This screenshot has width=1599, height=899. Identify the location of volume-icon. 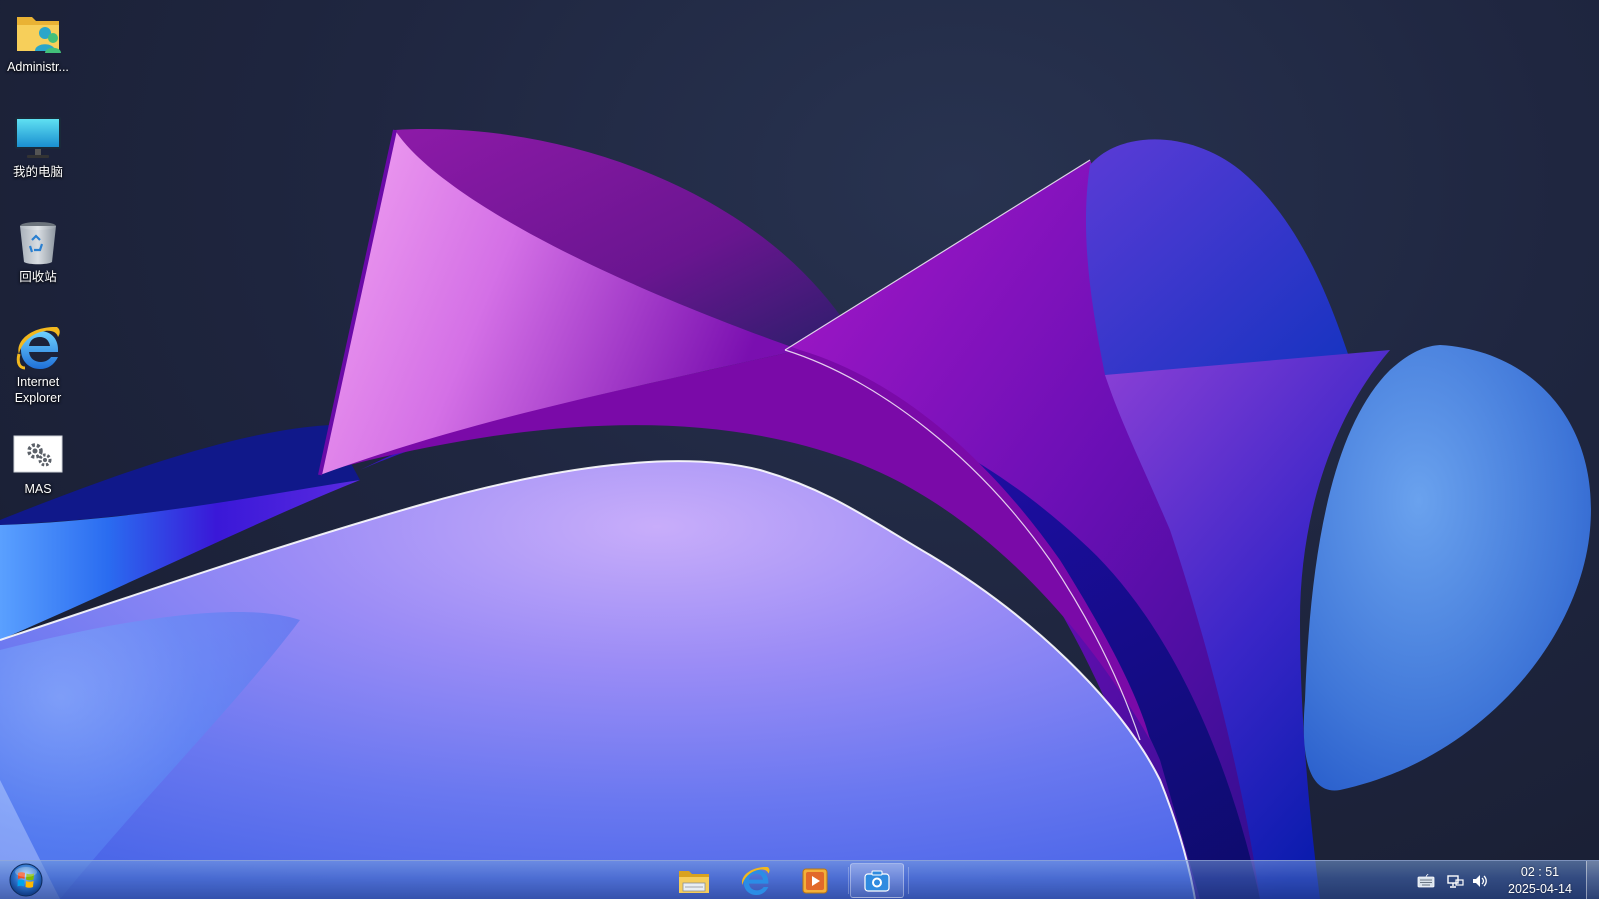
(1480, 881).